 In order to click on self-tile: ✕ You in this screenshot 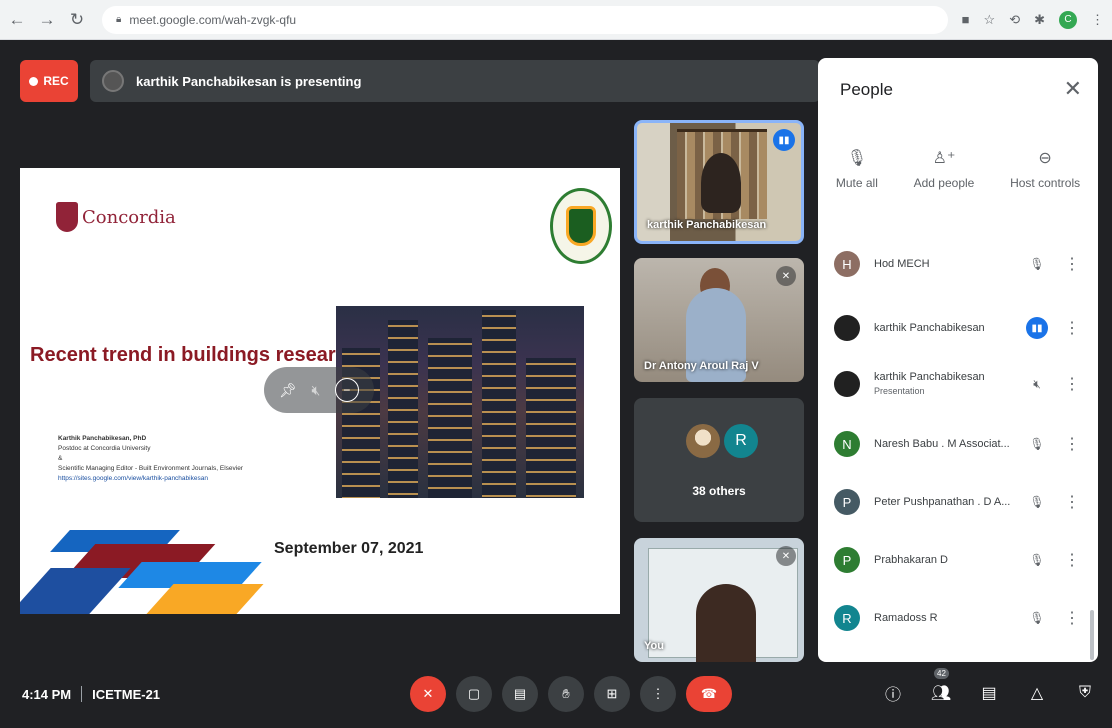, I will do `click(719, 600)`.